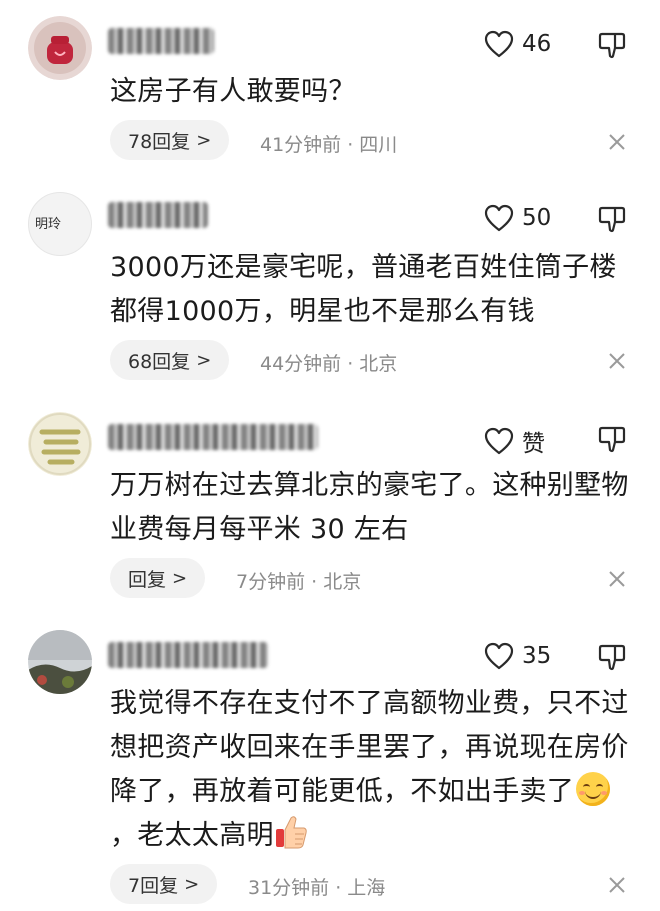 The image size is (660, 911). I want to click on like-button: 赞, so click(514, 441).